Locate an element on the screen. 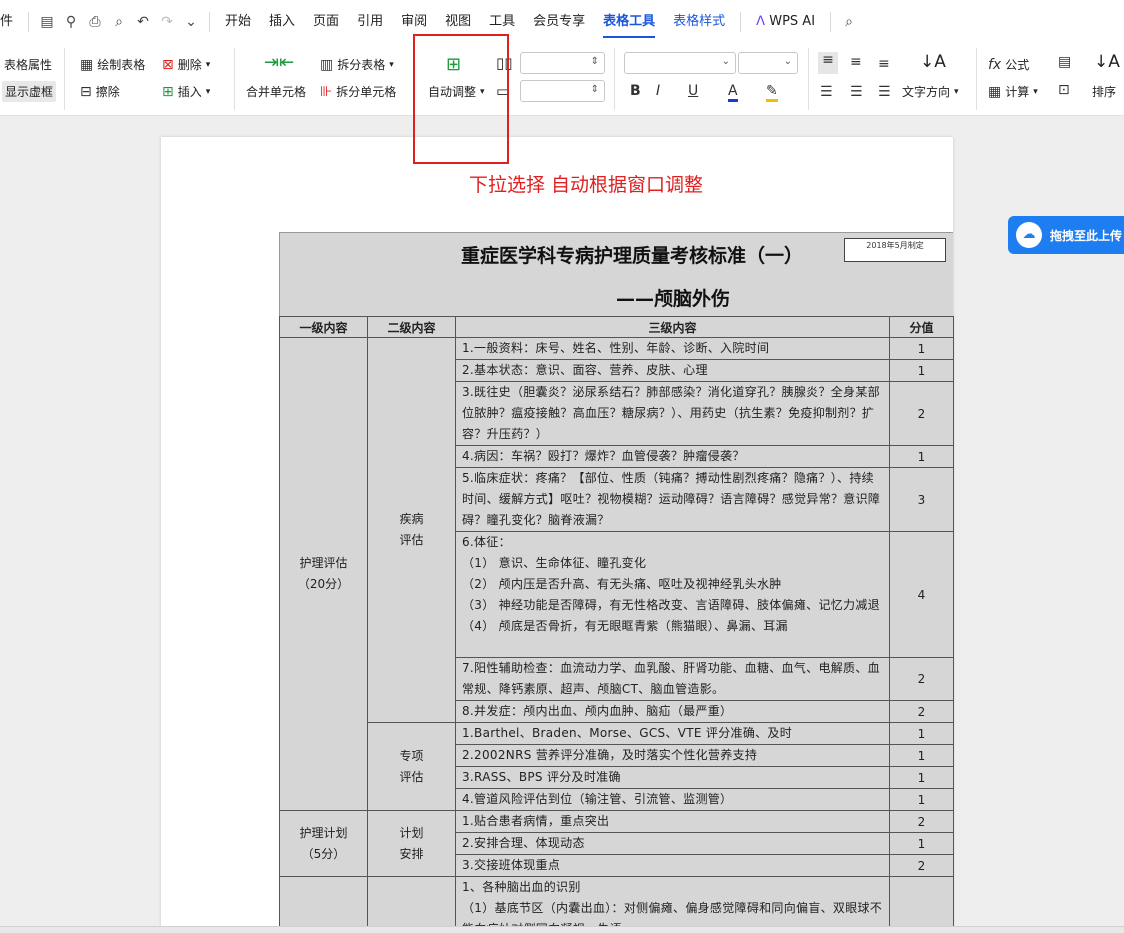  score-cell: 4 is located at coordinates (921, 594).